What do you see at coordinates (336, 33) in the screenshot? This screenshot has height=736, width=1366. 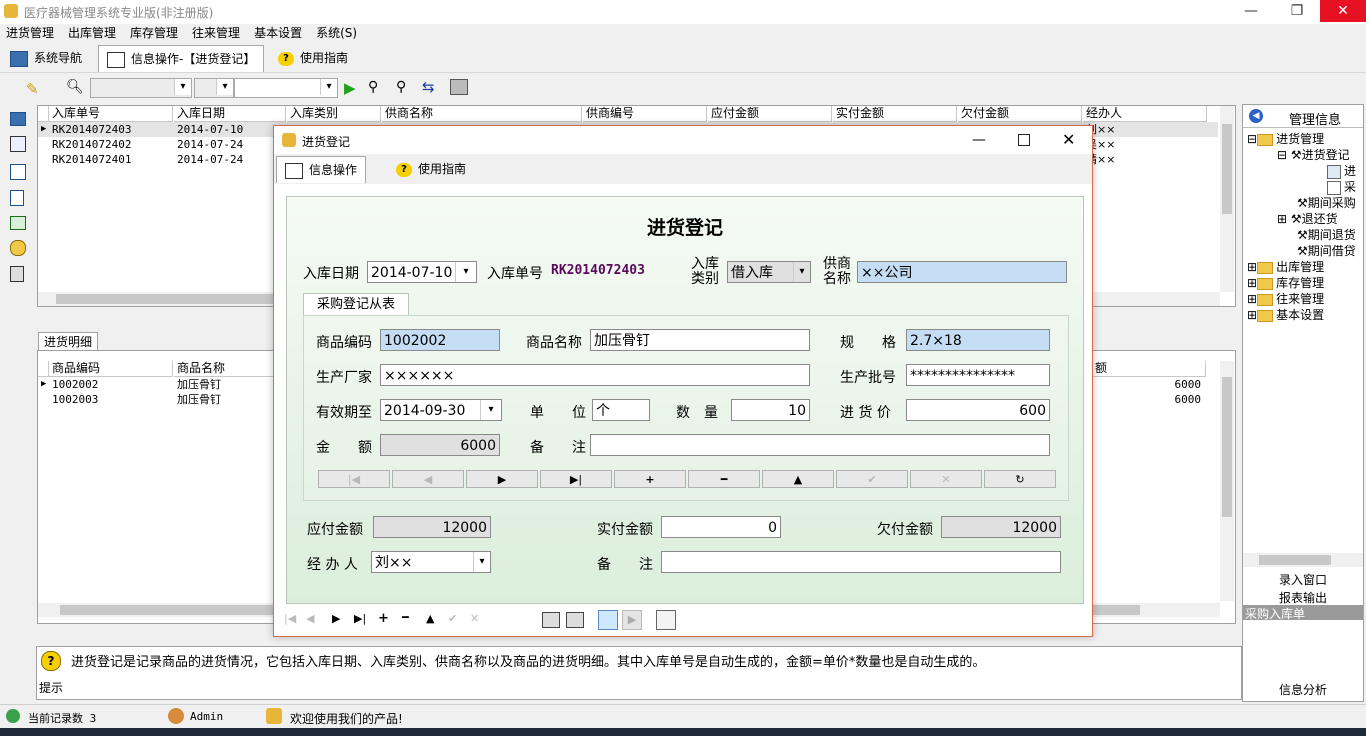 I see `menu-system: 系统(S)` at bounding box center [336, 33].